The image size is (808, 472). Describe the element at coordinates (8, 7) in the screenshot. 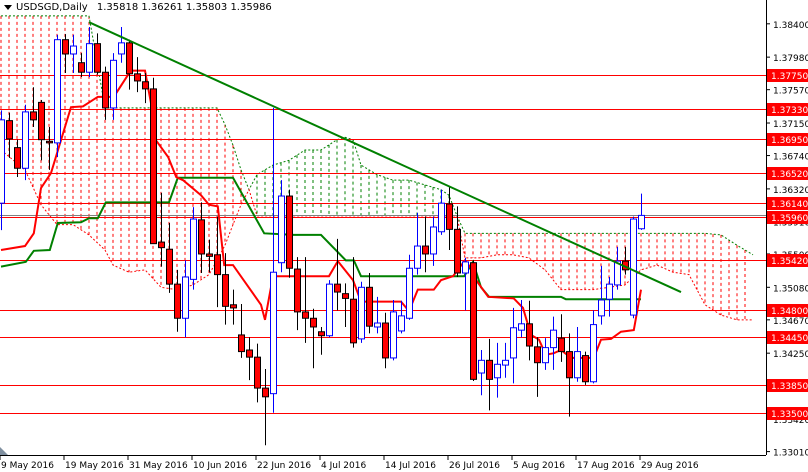

I see `dropdown-triangle-icon` at that location.